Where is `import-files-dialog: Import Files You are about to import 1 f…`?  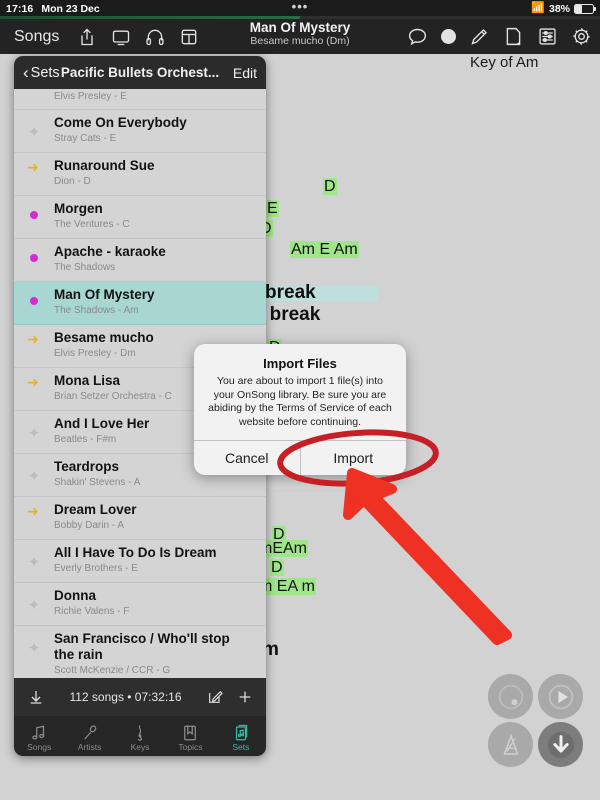
import-files-dialog: Import Files You are about to import 1 f… is located at coordinates (300, 409).